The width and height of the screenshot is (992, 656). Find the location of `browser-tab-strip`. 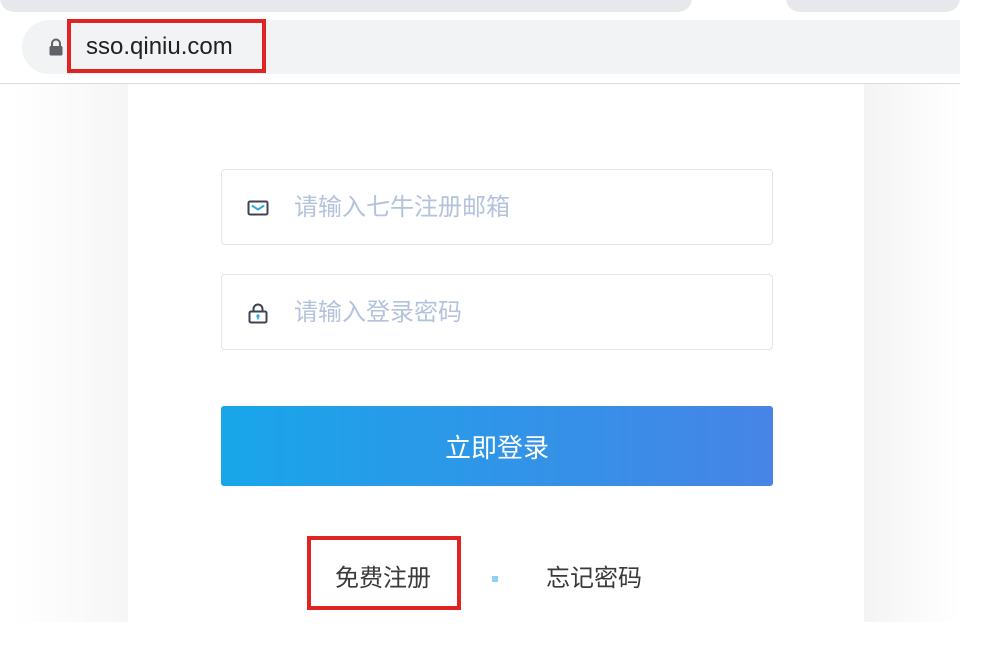

browser-tab-strip is located at coordinates (480, 10).